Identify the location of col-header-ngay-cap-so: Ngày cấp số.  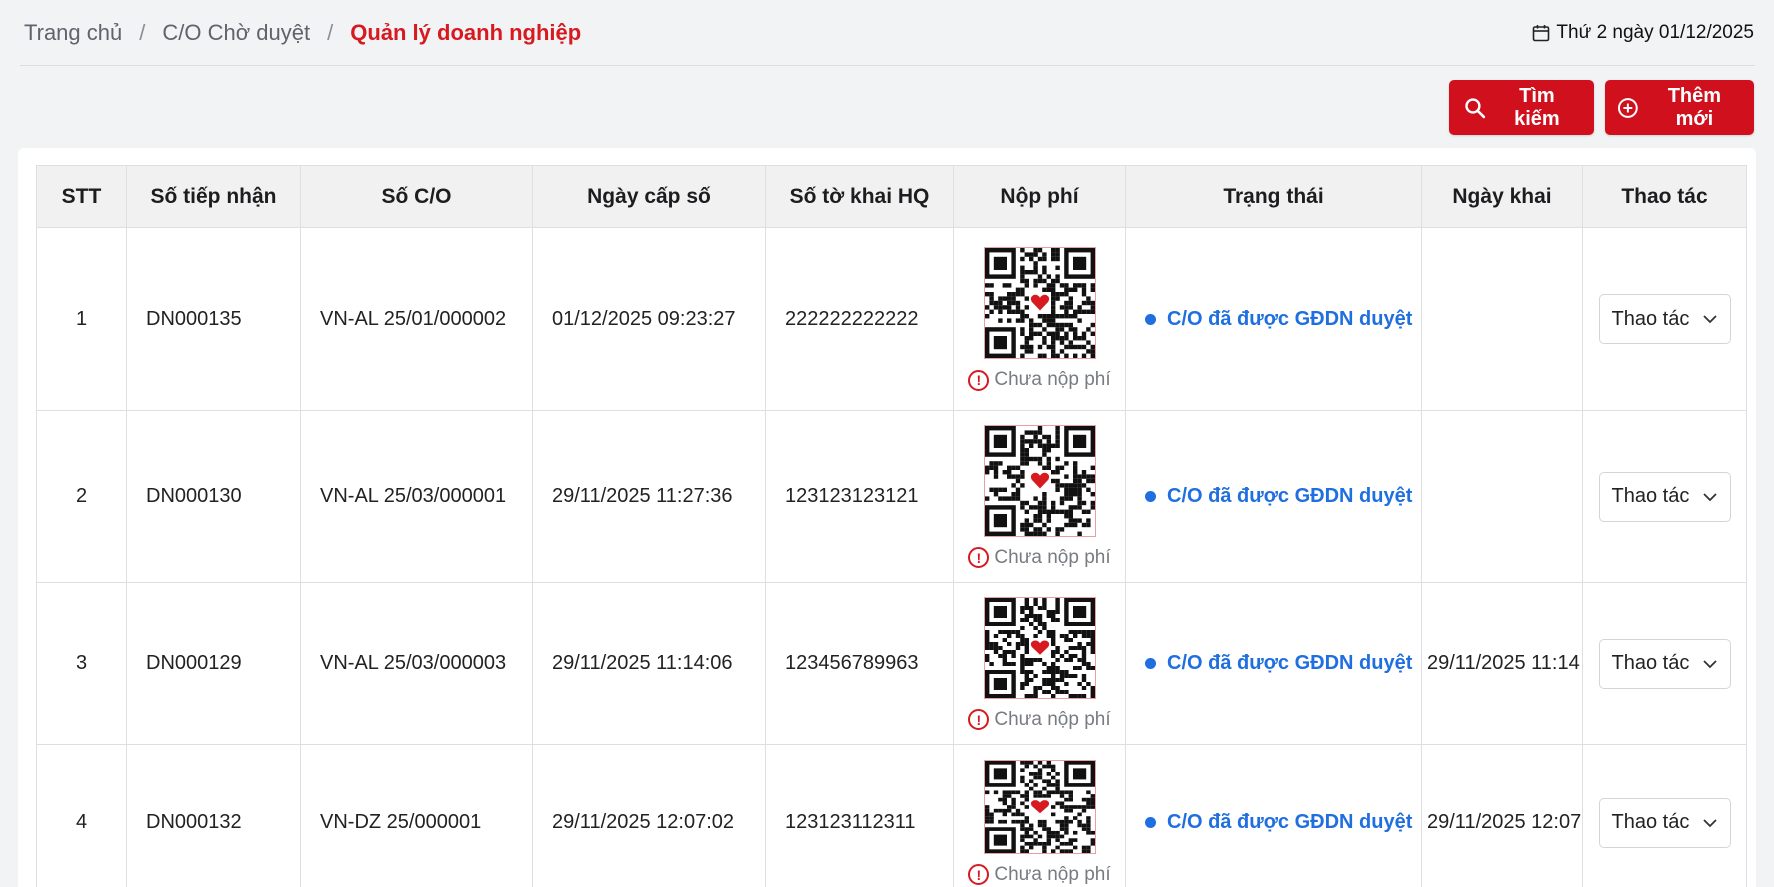
(649, 196).